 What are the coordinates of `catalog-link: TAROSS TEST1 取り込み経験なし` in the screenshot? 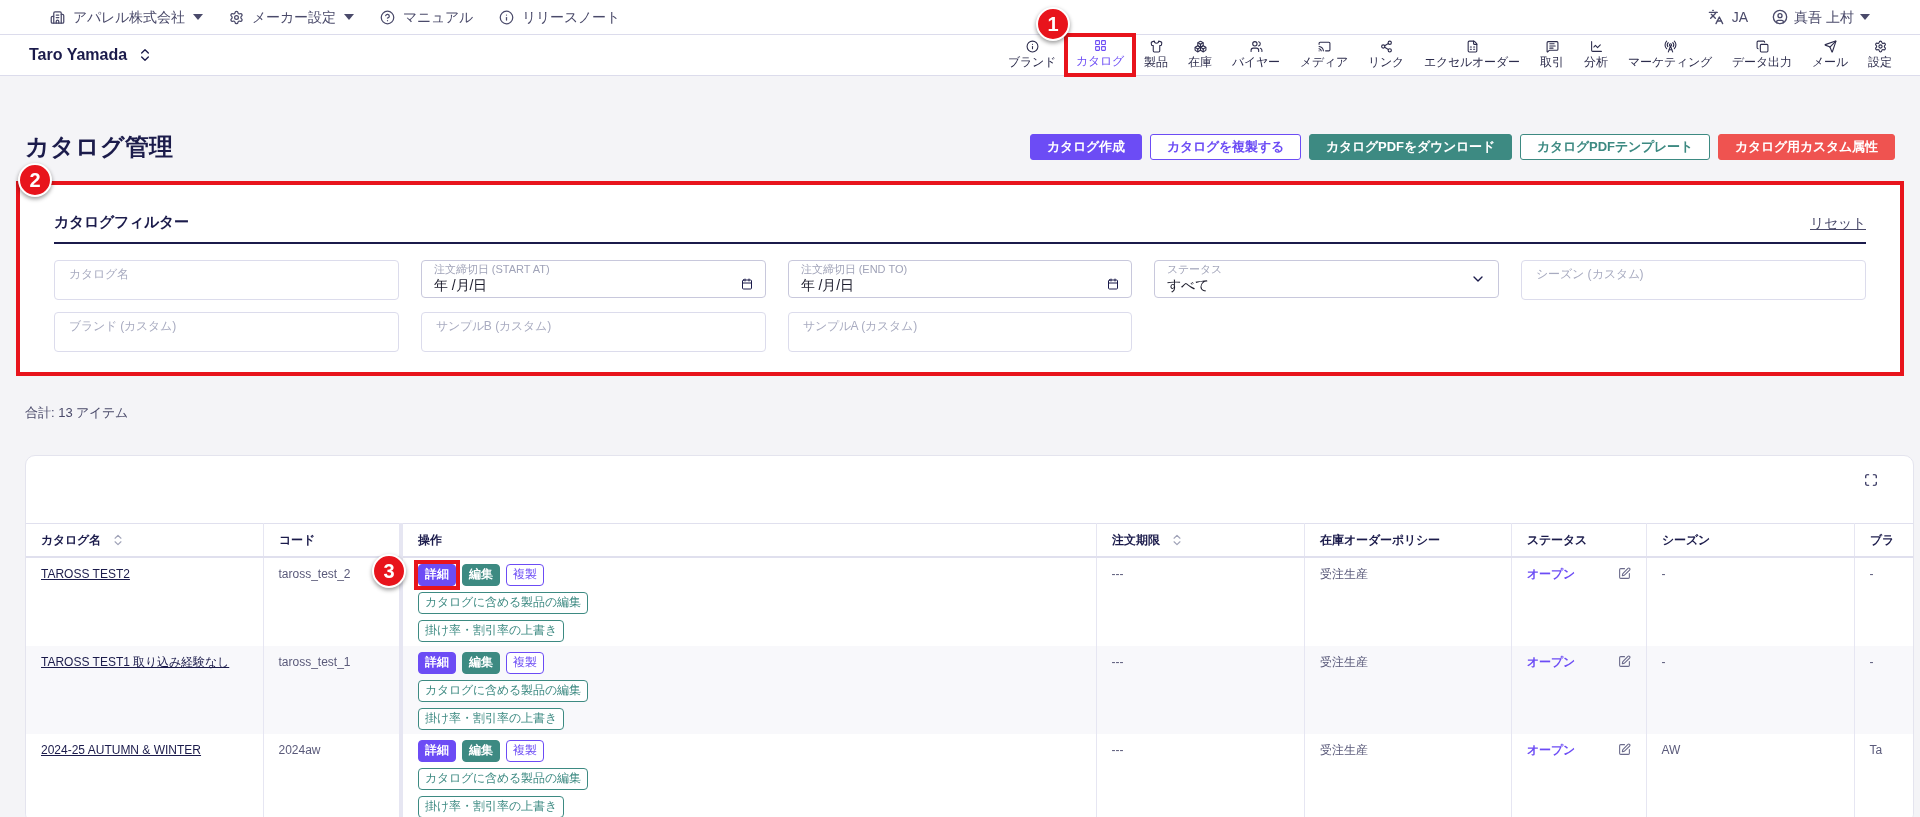 It's located at (135, 661).